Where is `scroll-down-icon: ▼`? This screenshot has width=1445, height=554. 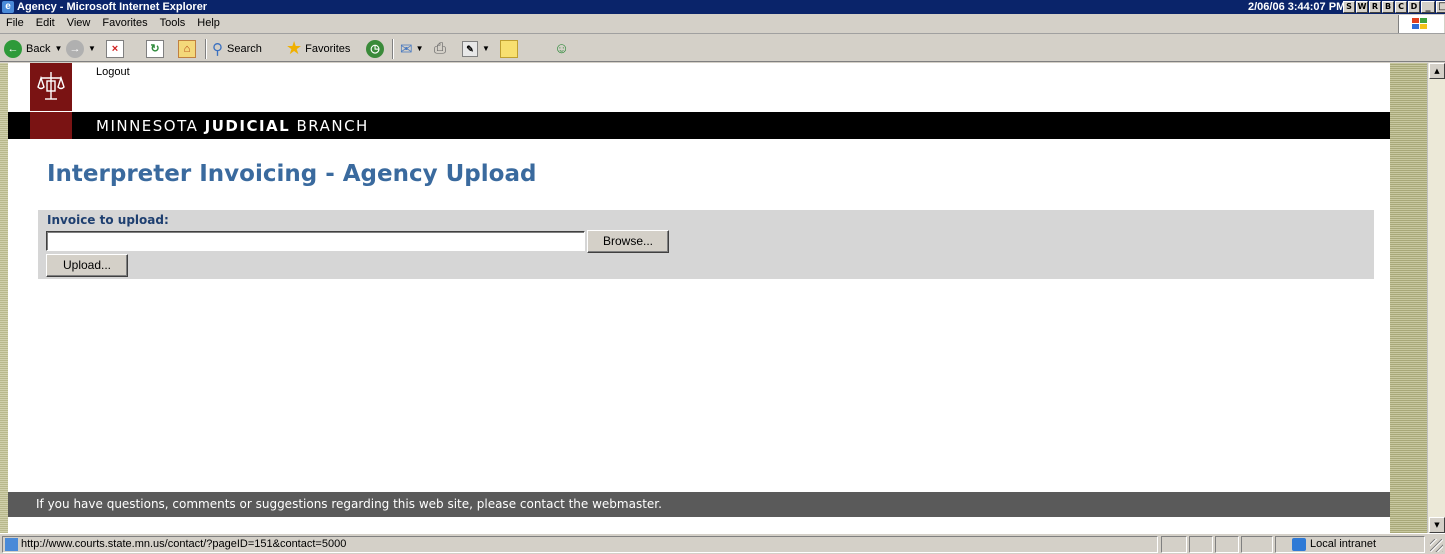 scroll-down-icon: ▼ is located at coordinates (1437, 525).